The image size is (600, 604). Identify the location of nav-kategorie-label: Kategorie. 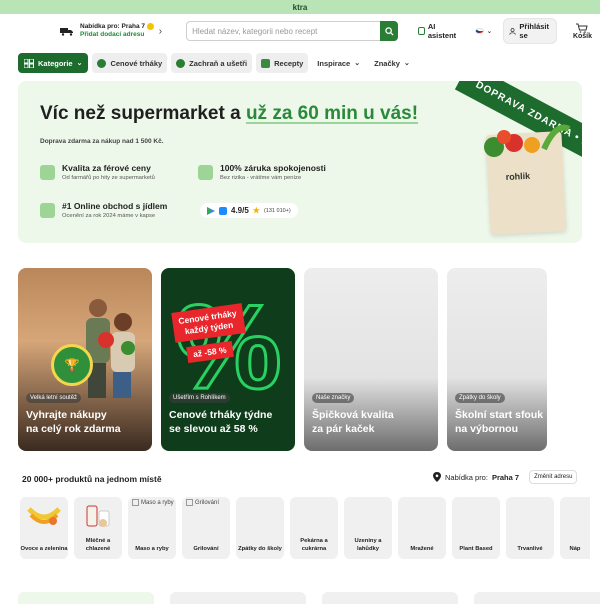
(55, 63).